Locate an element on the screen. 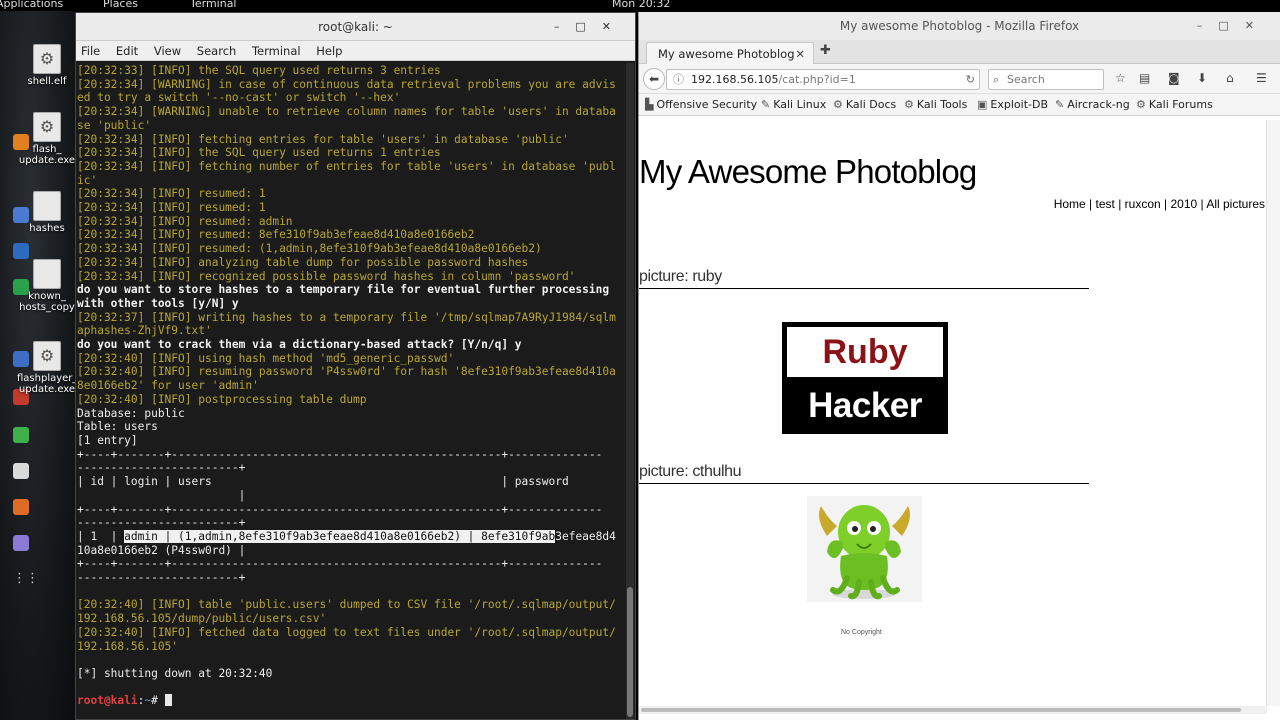  nav-home: Home is located at coordinates (1070, 204).